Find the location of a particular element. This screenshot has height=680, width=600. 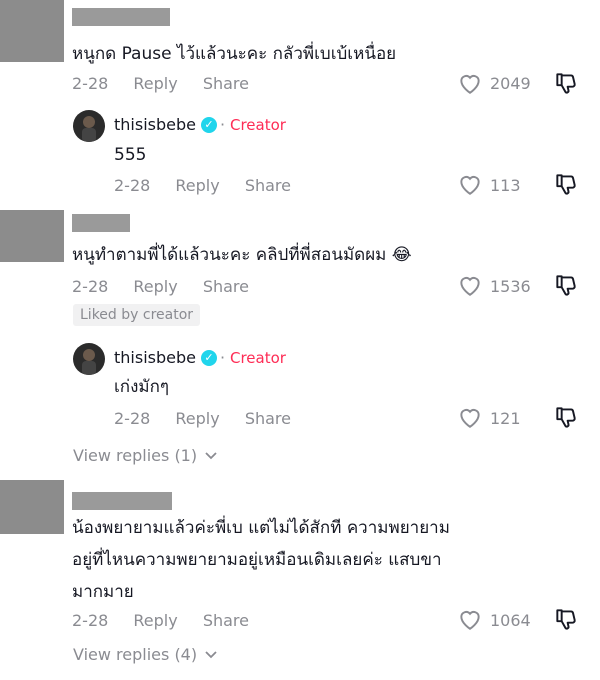

like-count: 1536 is located at coordinates (510, 286).